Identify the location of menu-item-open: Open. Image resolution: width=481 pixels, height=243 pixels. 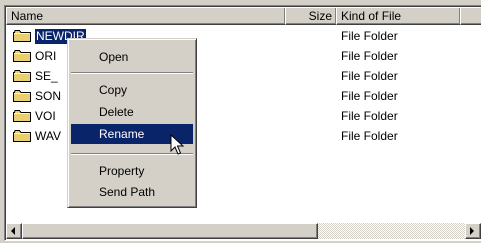
(132, 57).